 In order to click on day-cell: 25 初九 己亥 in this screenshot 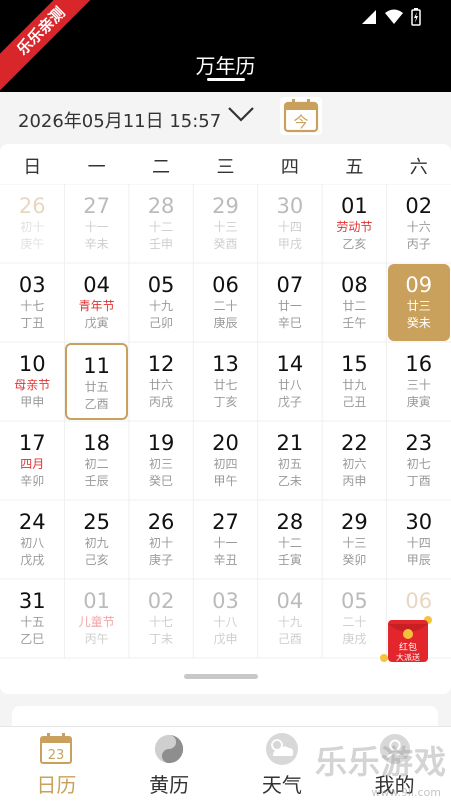, I will do `click(96, 539)`.